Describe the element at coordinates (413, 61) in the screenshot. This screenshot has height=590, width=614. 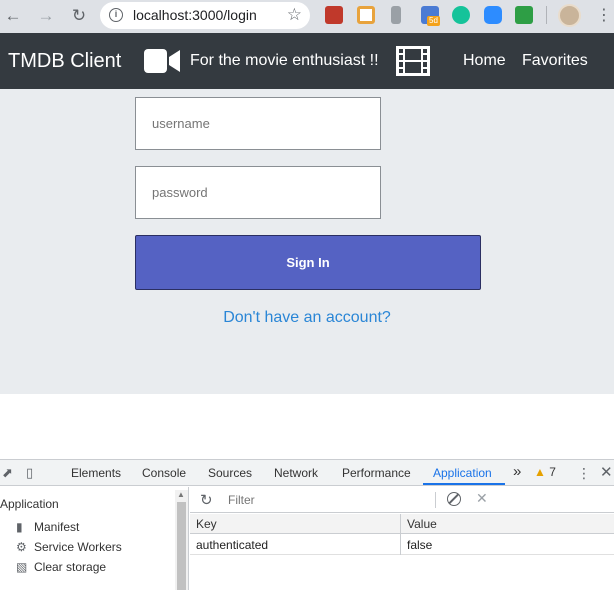
I see `film-strip-icon` at that location.